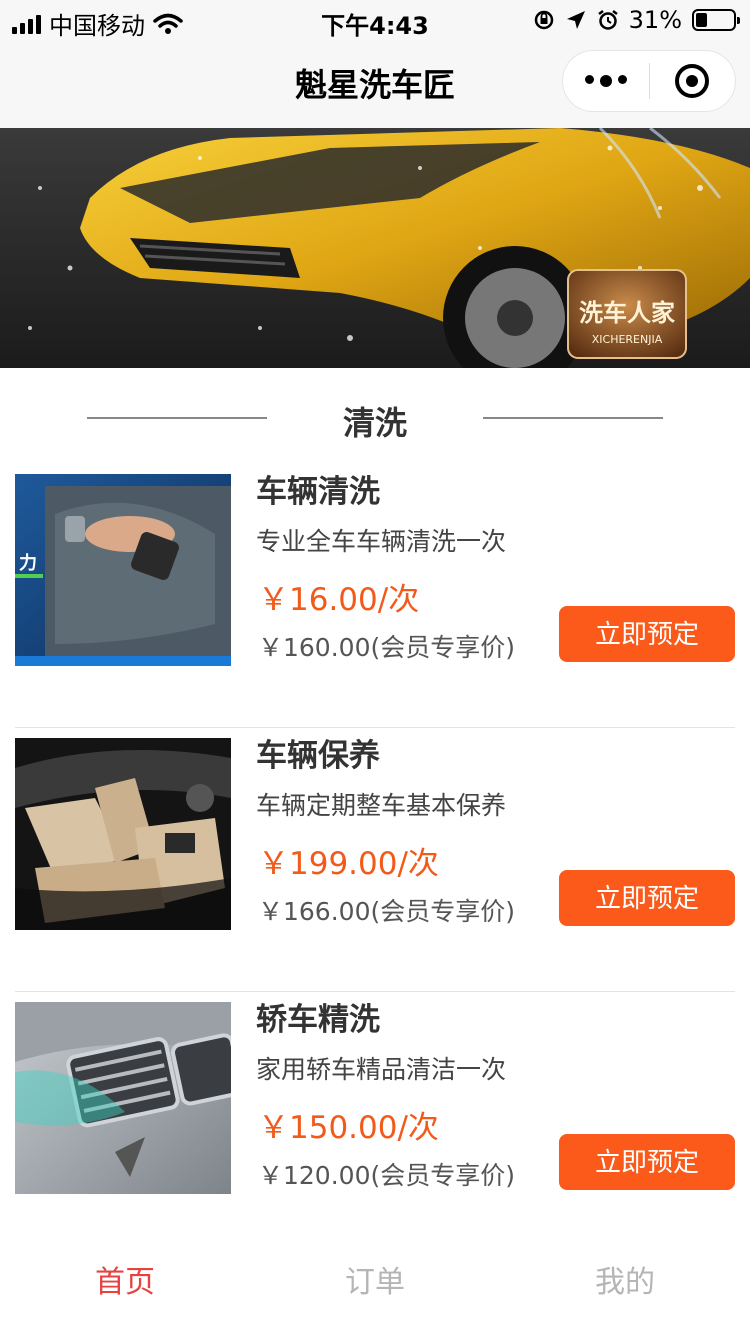 This screenshot has height=1334, width=750. I want to click on tab-mine: 我的, so click(625, 1284).